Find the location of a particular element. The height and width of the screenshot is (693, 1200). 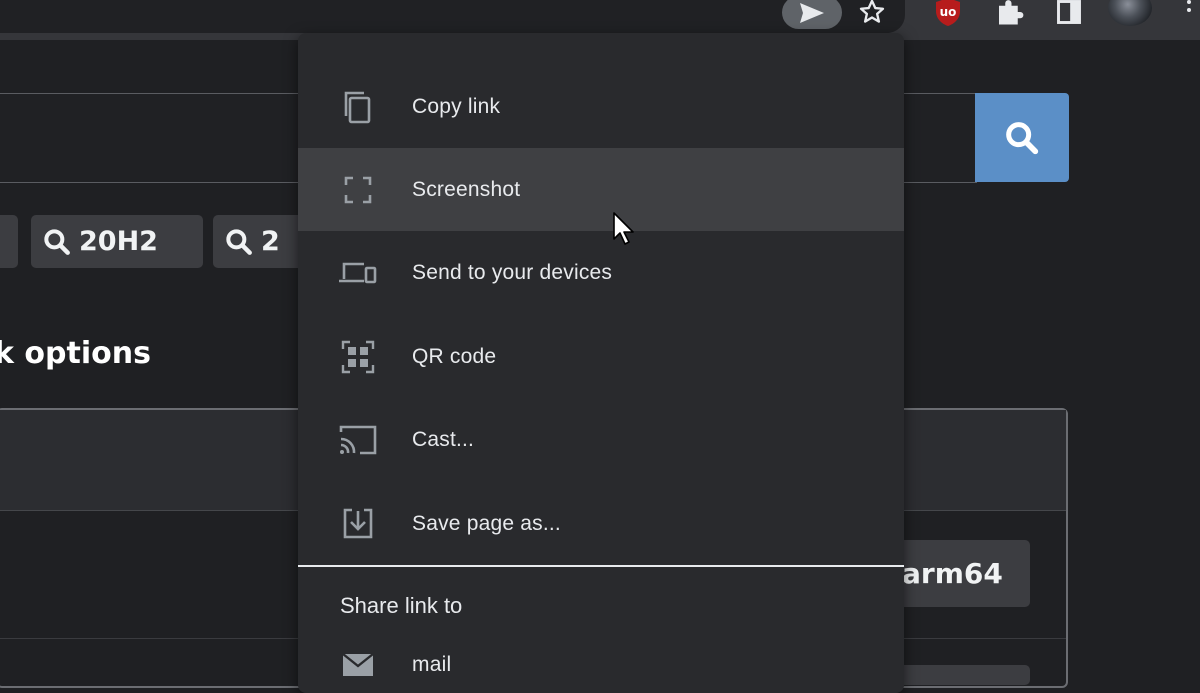

menu-item-copy-link: Copy link is located at coordinates (601, 106).